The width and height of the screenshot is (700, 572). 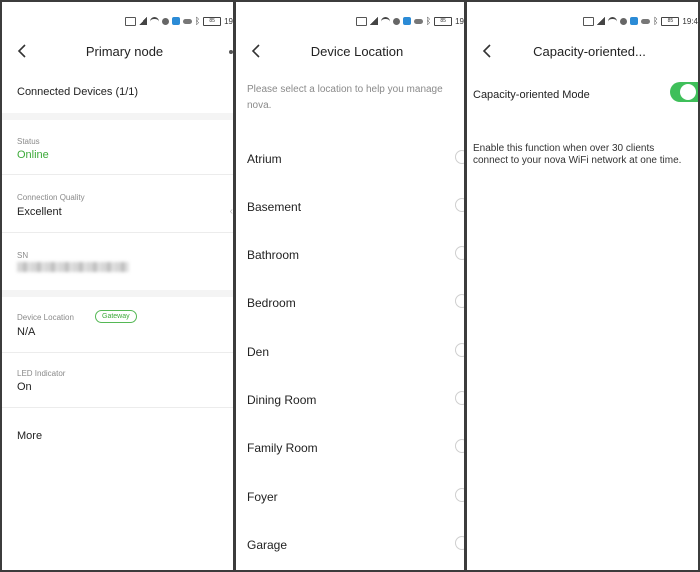 What do you see at coordinates (231, 52) in the screenshot?
I see `more-options-icon` at bounding box center [231, 52].